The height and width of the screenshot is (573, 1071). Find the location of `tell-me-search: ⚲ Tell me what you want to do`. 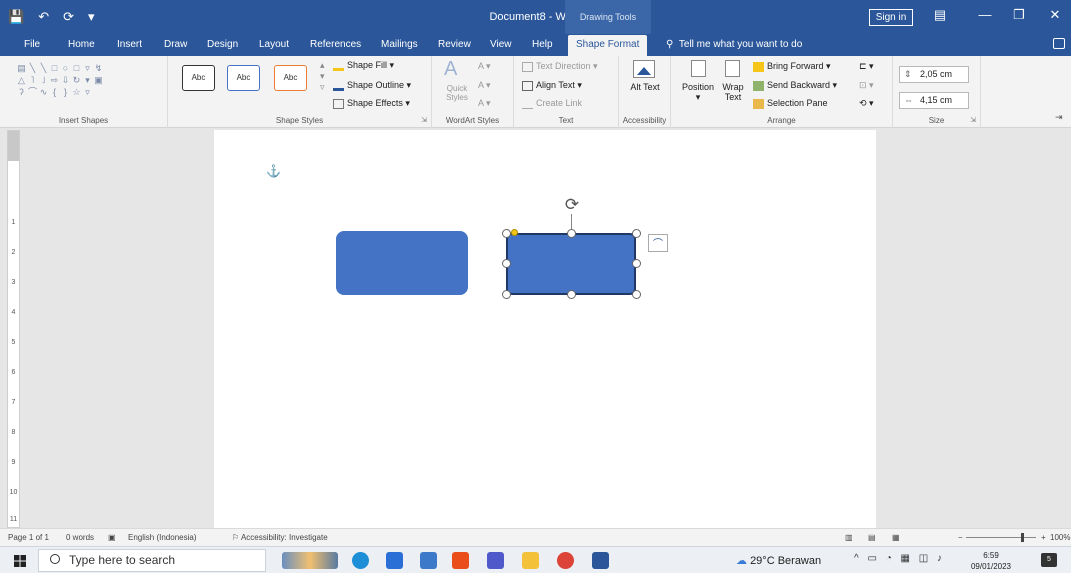

tell-me-search: ⚲ Tell me what you want to do is located at coordinates (734, 44).